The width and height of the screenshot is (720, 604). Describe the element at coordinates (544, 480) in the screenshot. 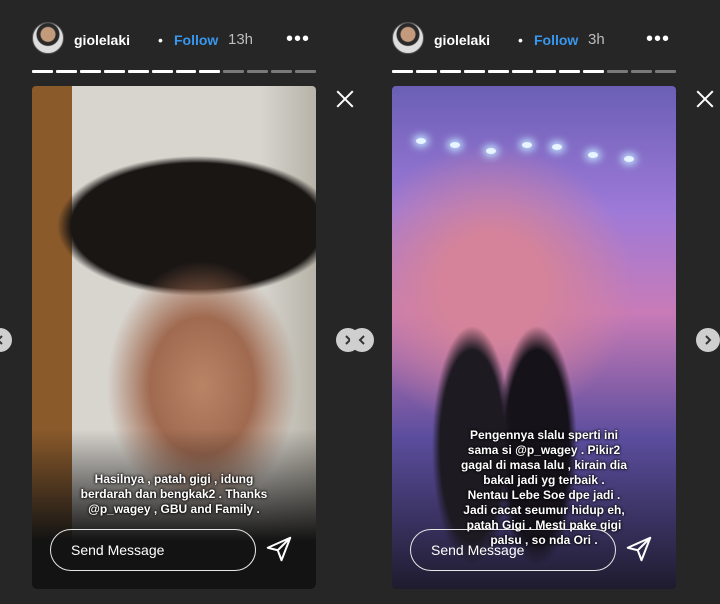

I see `caption-line: bakal jadi yg terbaik .` at that location.